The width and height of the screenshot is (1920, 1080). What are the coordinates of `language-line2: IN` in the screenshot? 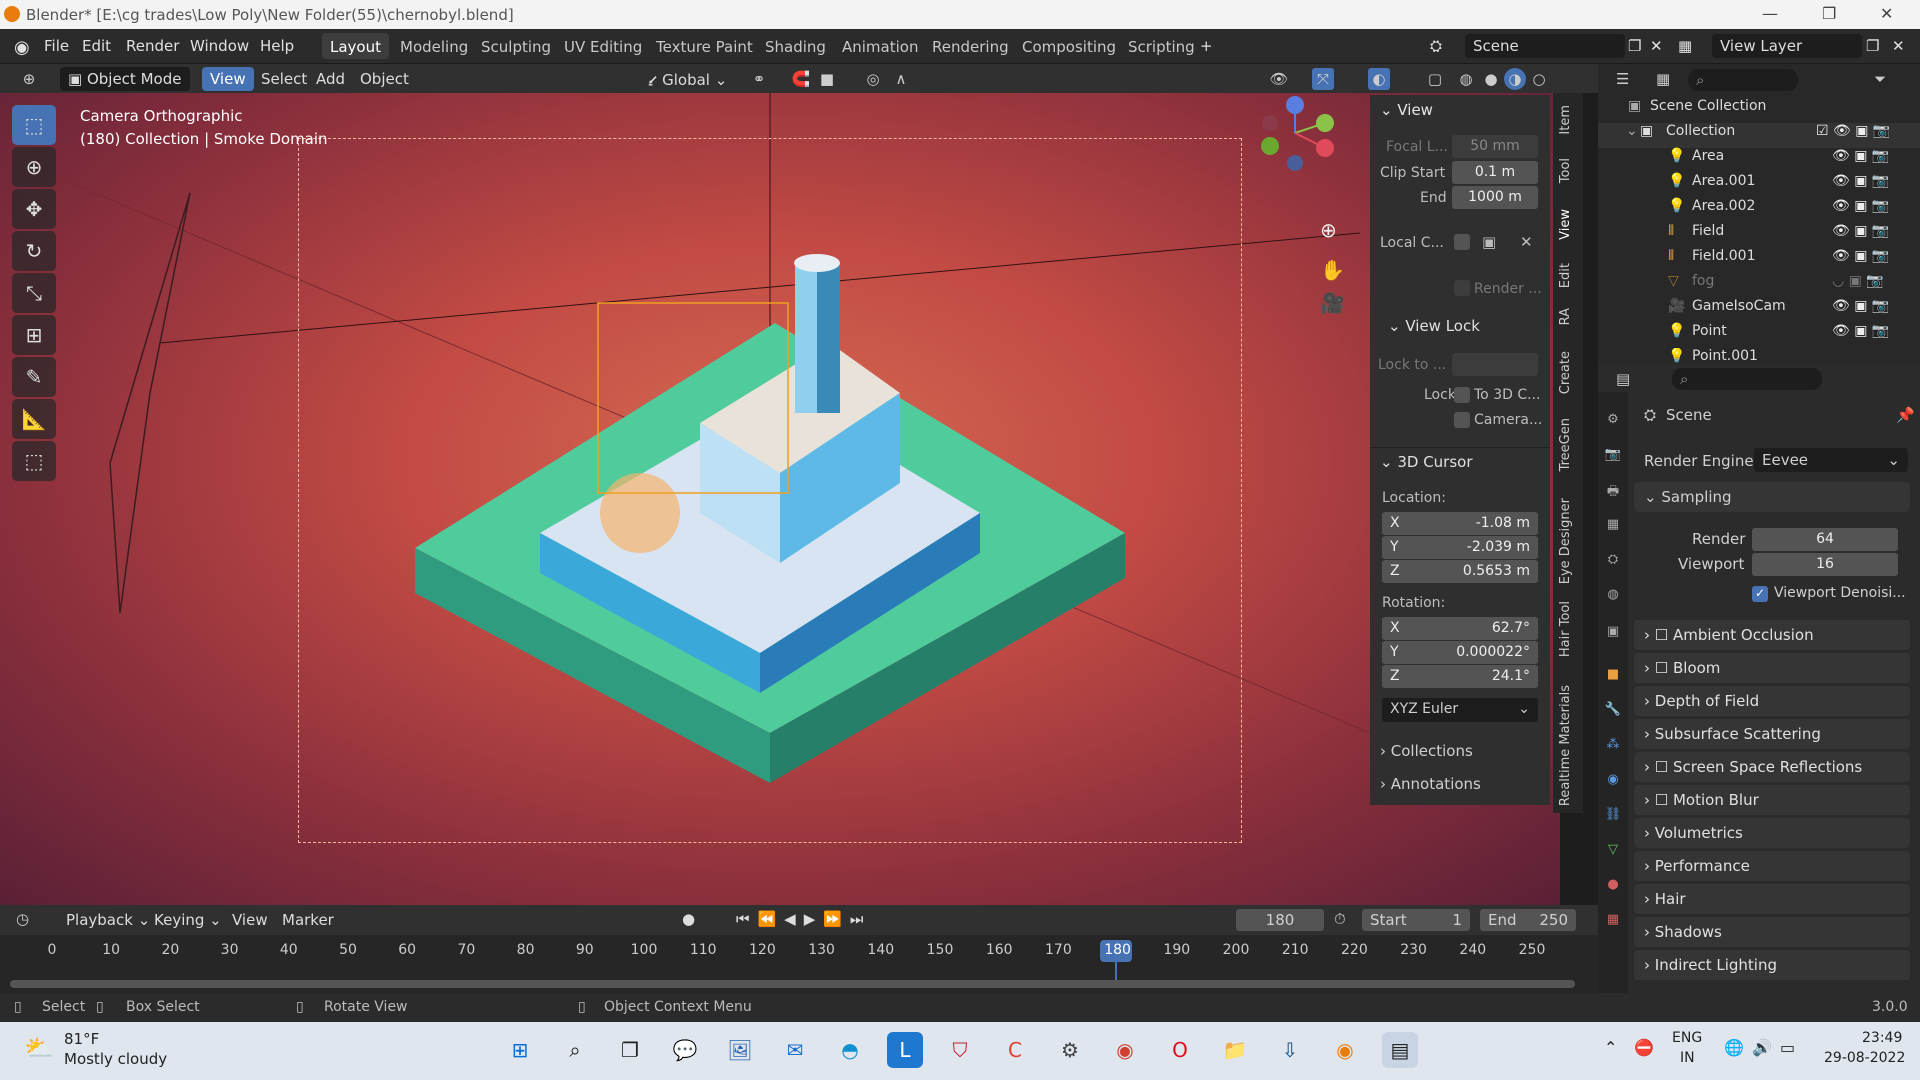 It's located at (1687, 1058).